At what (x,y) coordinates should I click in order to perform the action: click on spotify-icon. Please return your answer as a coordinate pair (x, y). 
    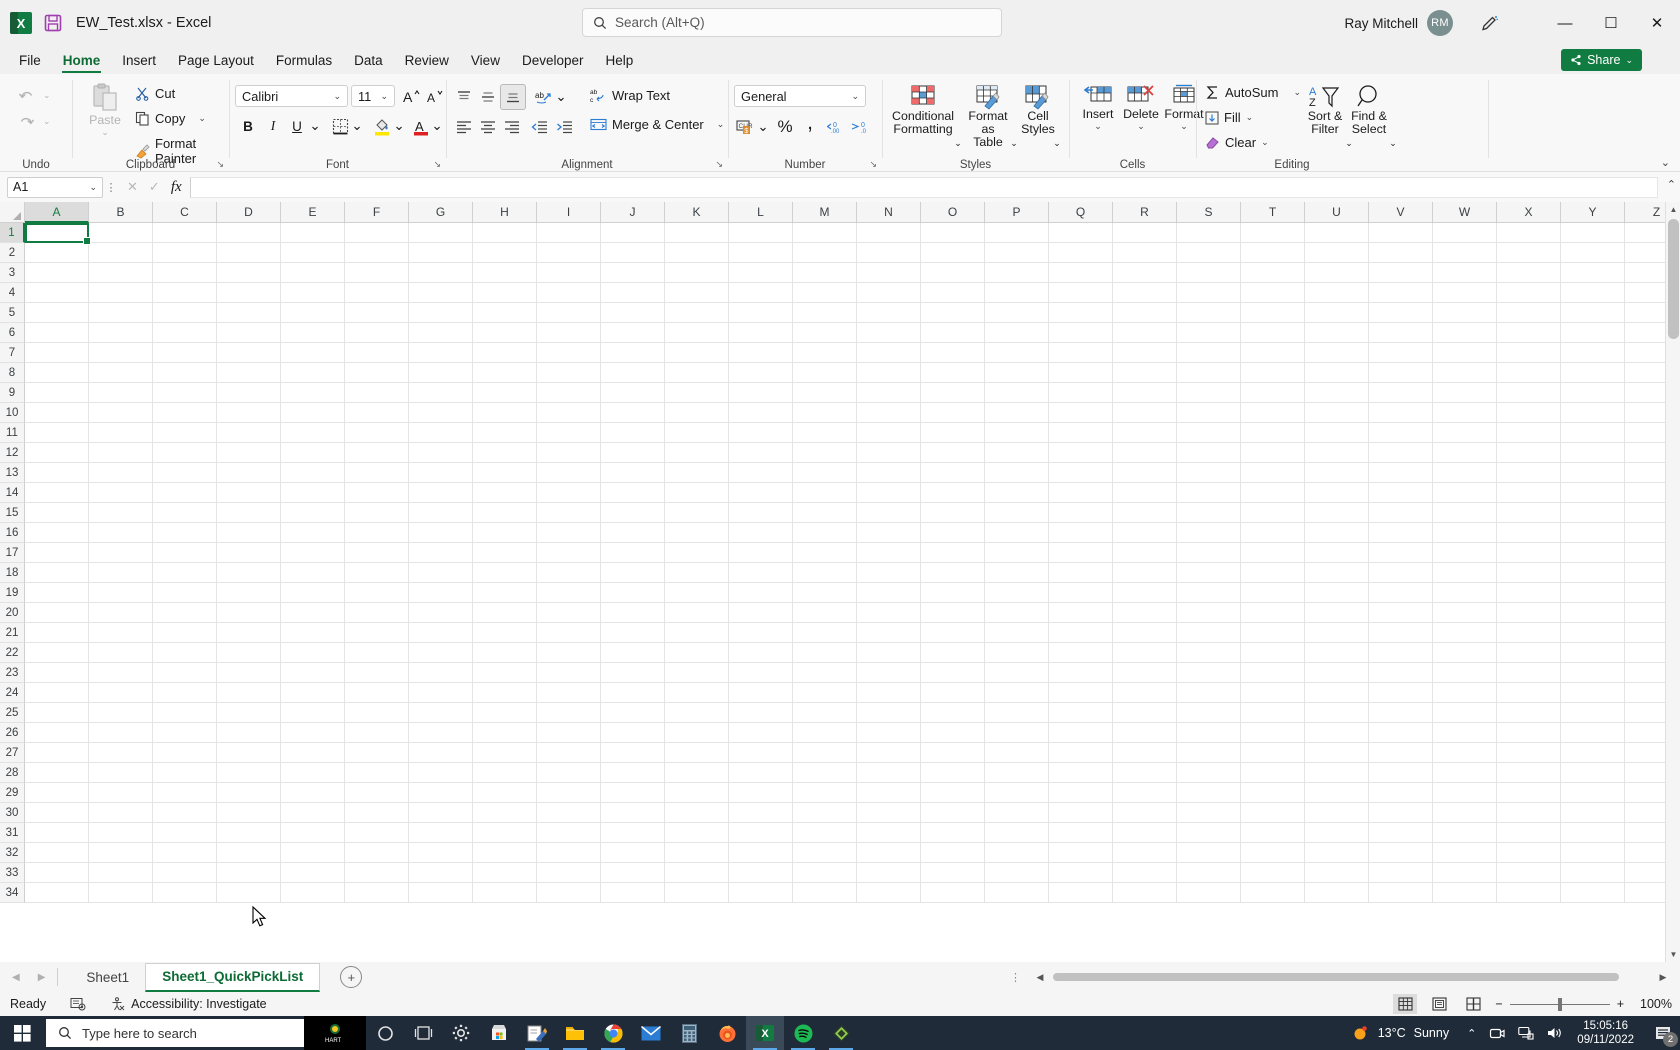
    Looking at the image, I should click on (803, 1033).